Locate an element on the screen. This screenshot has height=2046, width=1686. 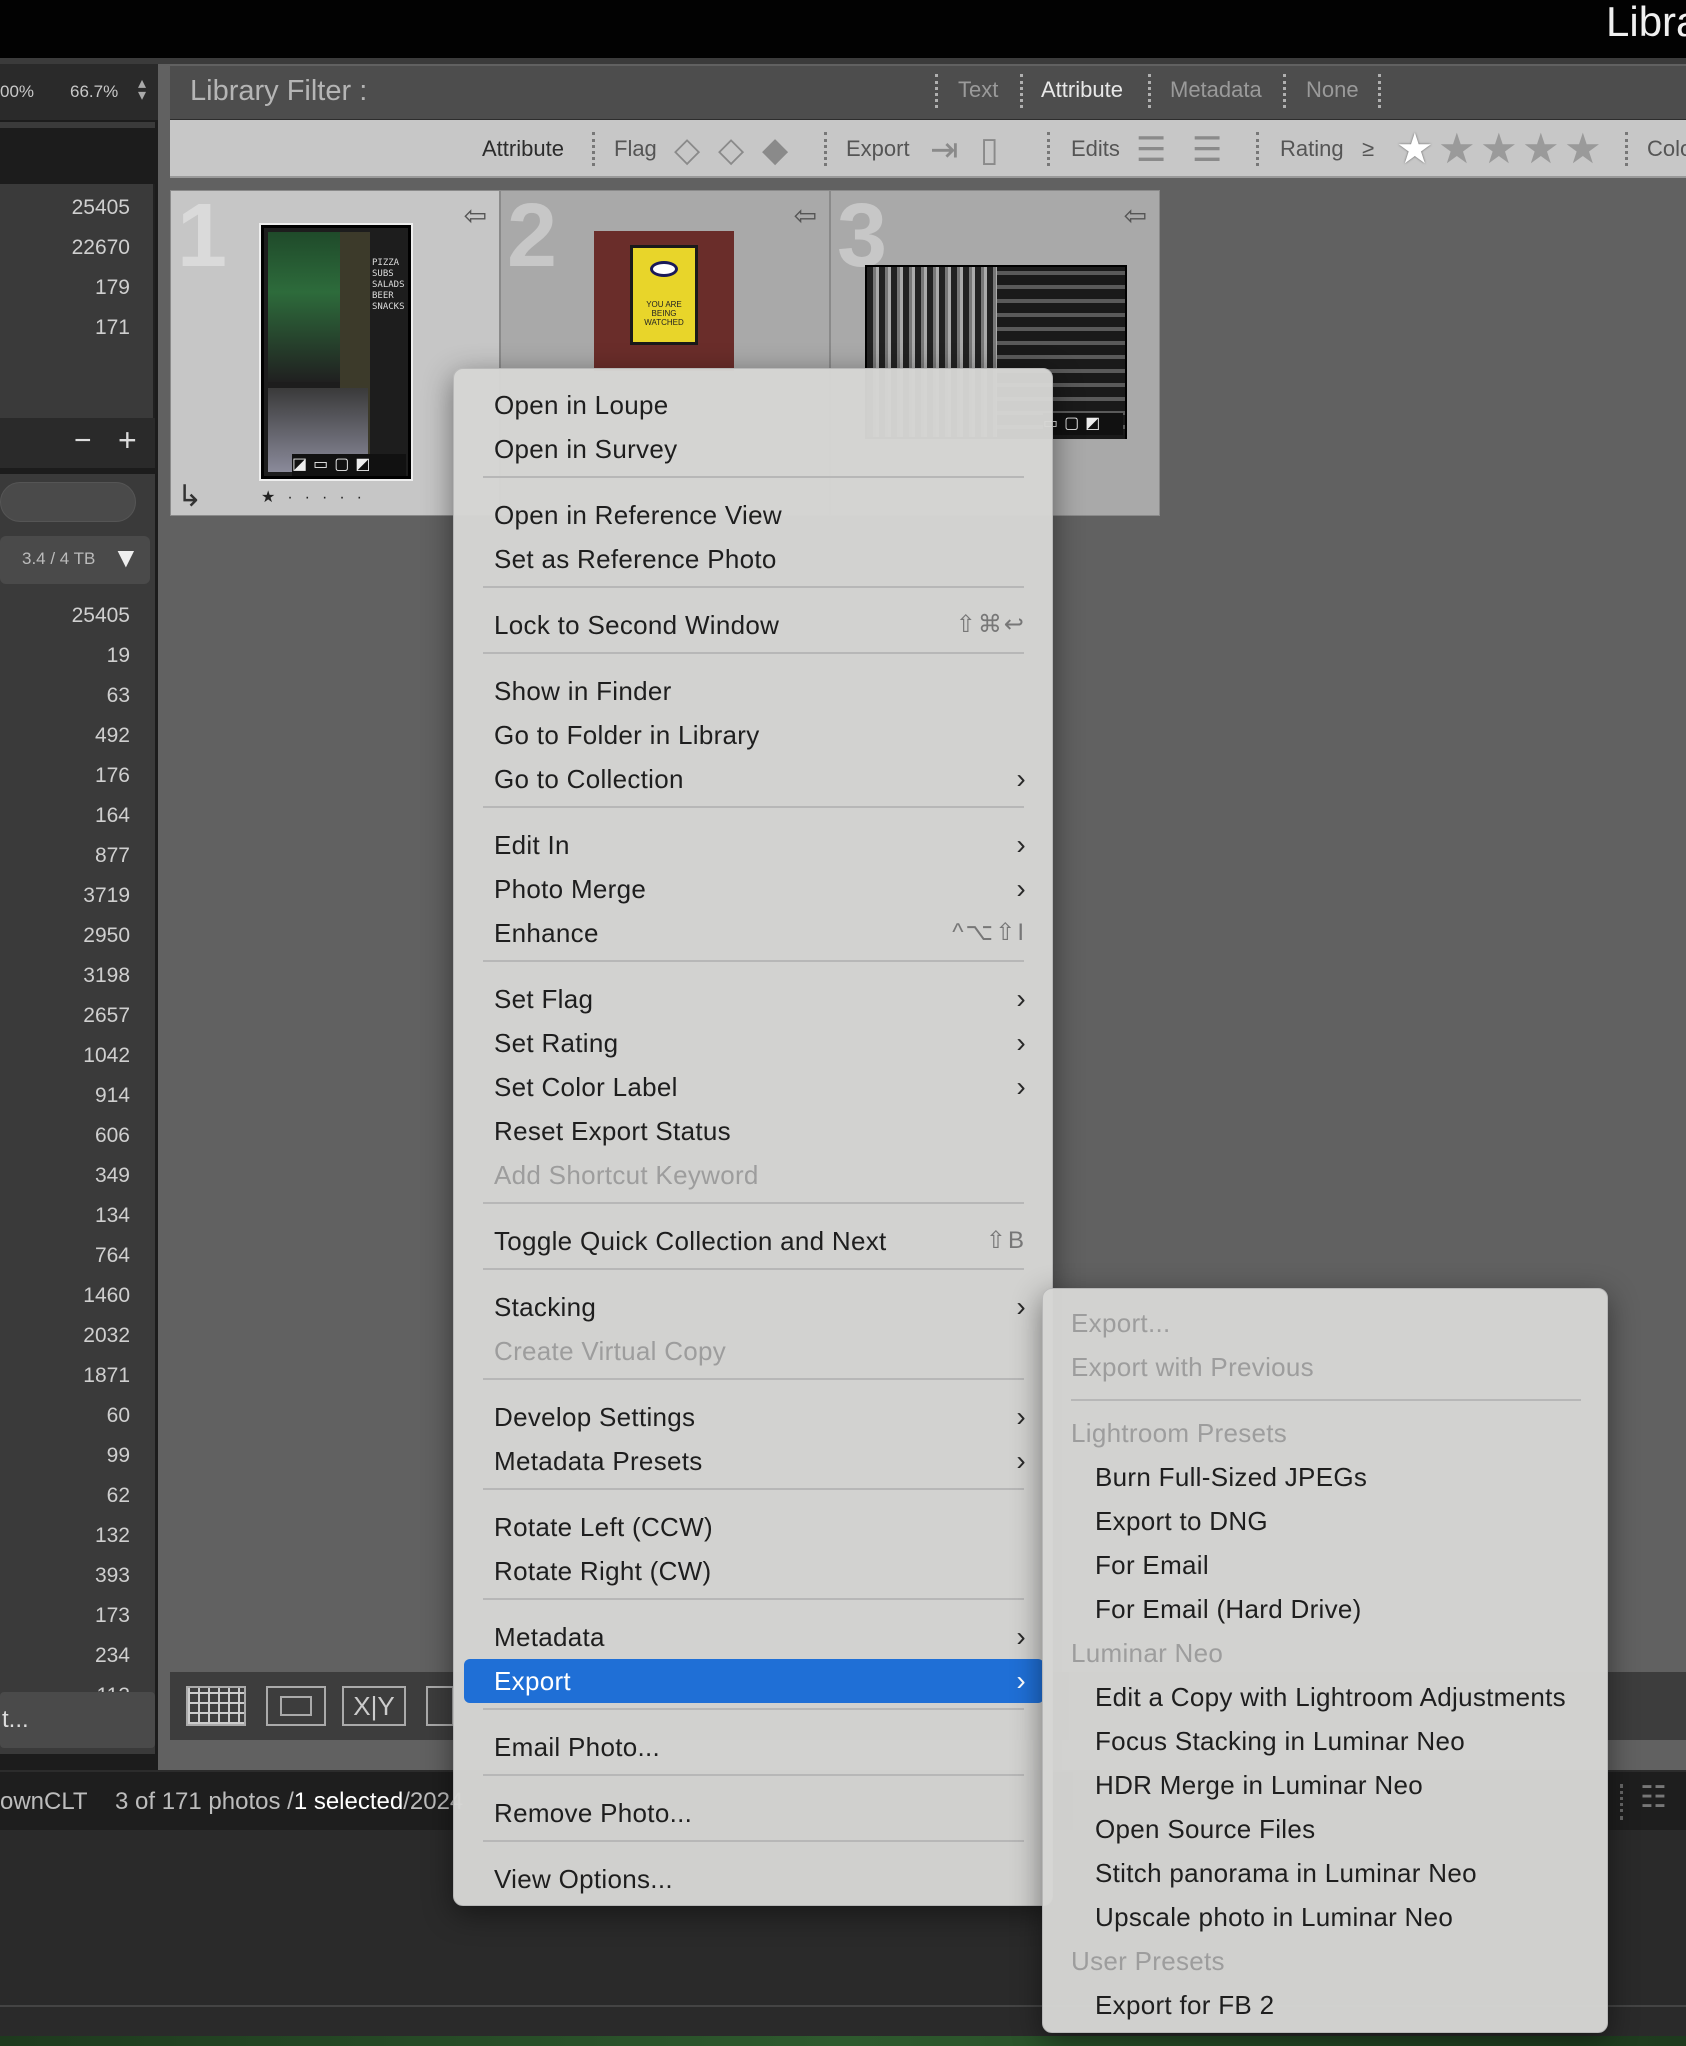
plus-icon: + is located at coordinates (127, 440).